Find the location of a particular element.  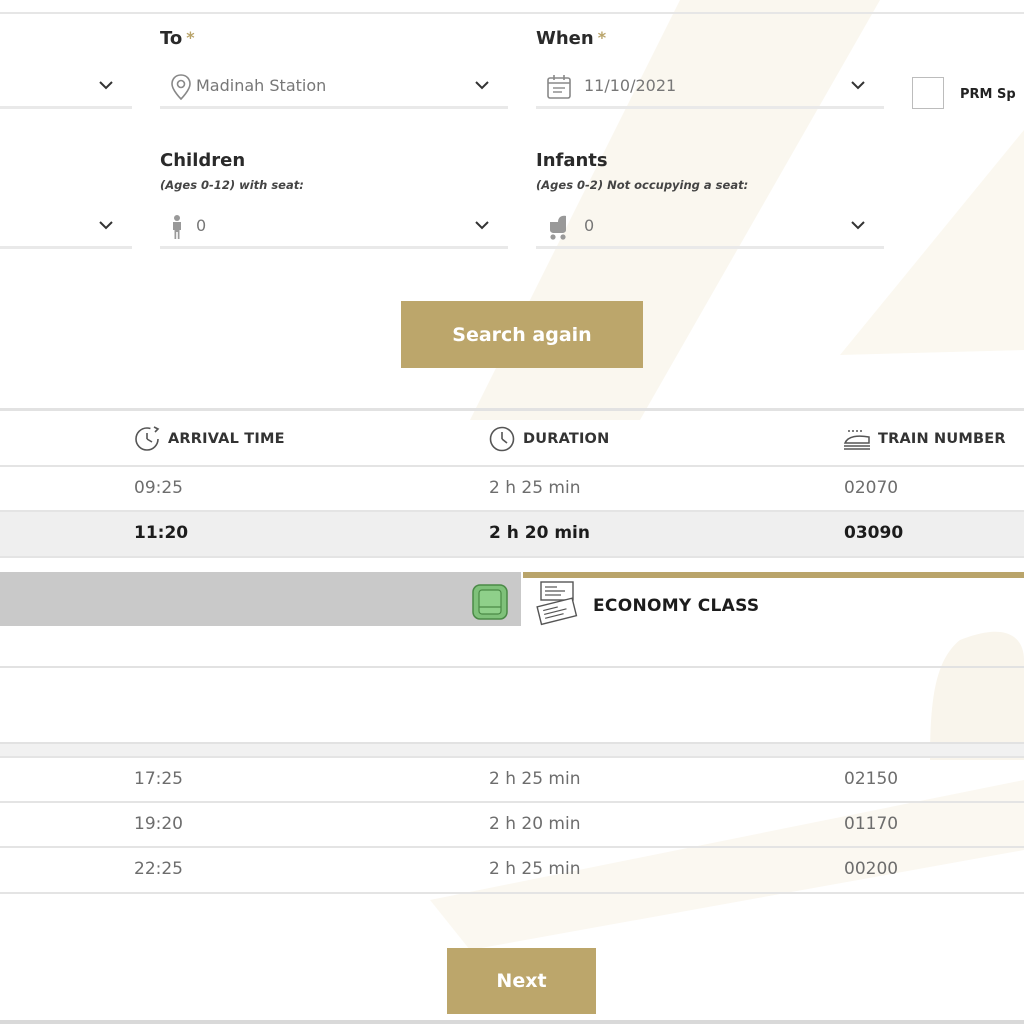

train-icon is located at coordinates (856, 440).